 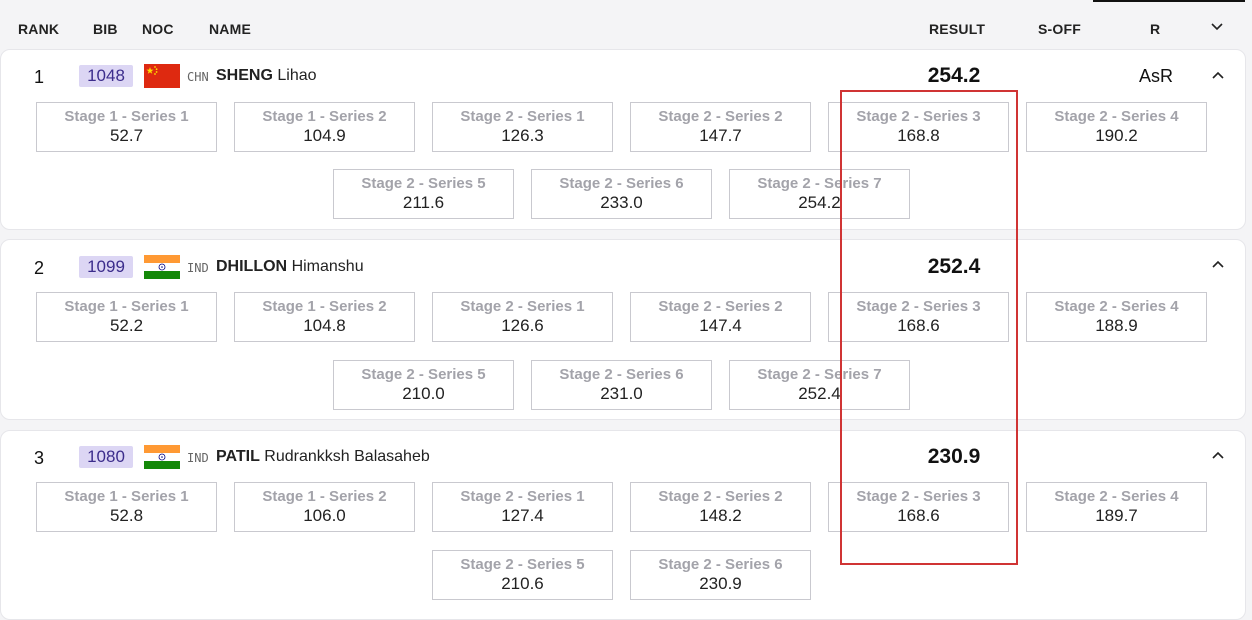 I want to click on column-bib: BIB, so click(x=105, y=29).